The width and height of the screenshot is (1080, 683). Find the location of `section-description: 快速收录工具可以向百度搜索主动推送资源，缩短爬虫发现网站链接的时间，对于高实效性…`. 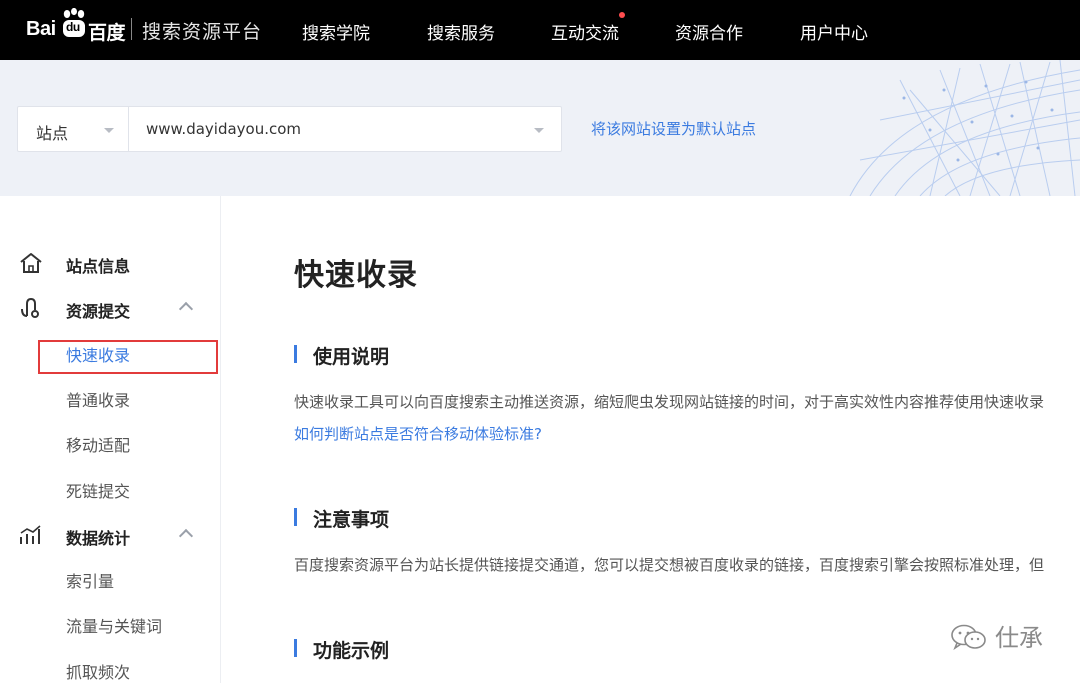

section-description: 快速收录工具可以向百度搜索主动推送资源，缩短爬虫发现网站链接的时间，对于高实效性… is located at coordinates (669, 402).